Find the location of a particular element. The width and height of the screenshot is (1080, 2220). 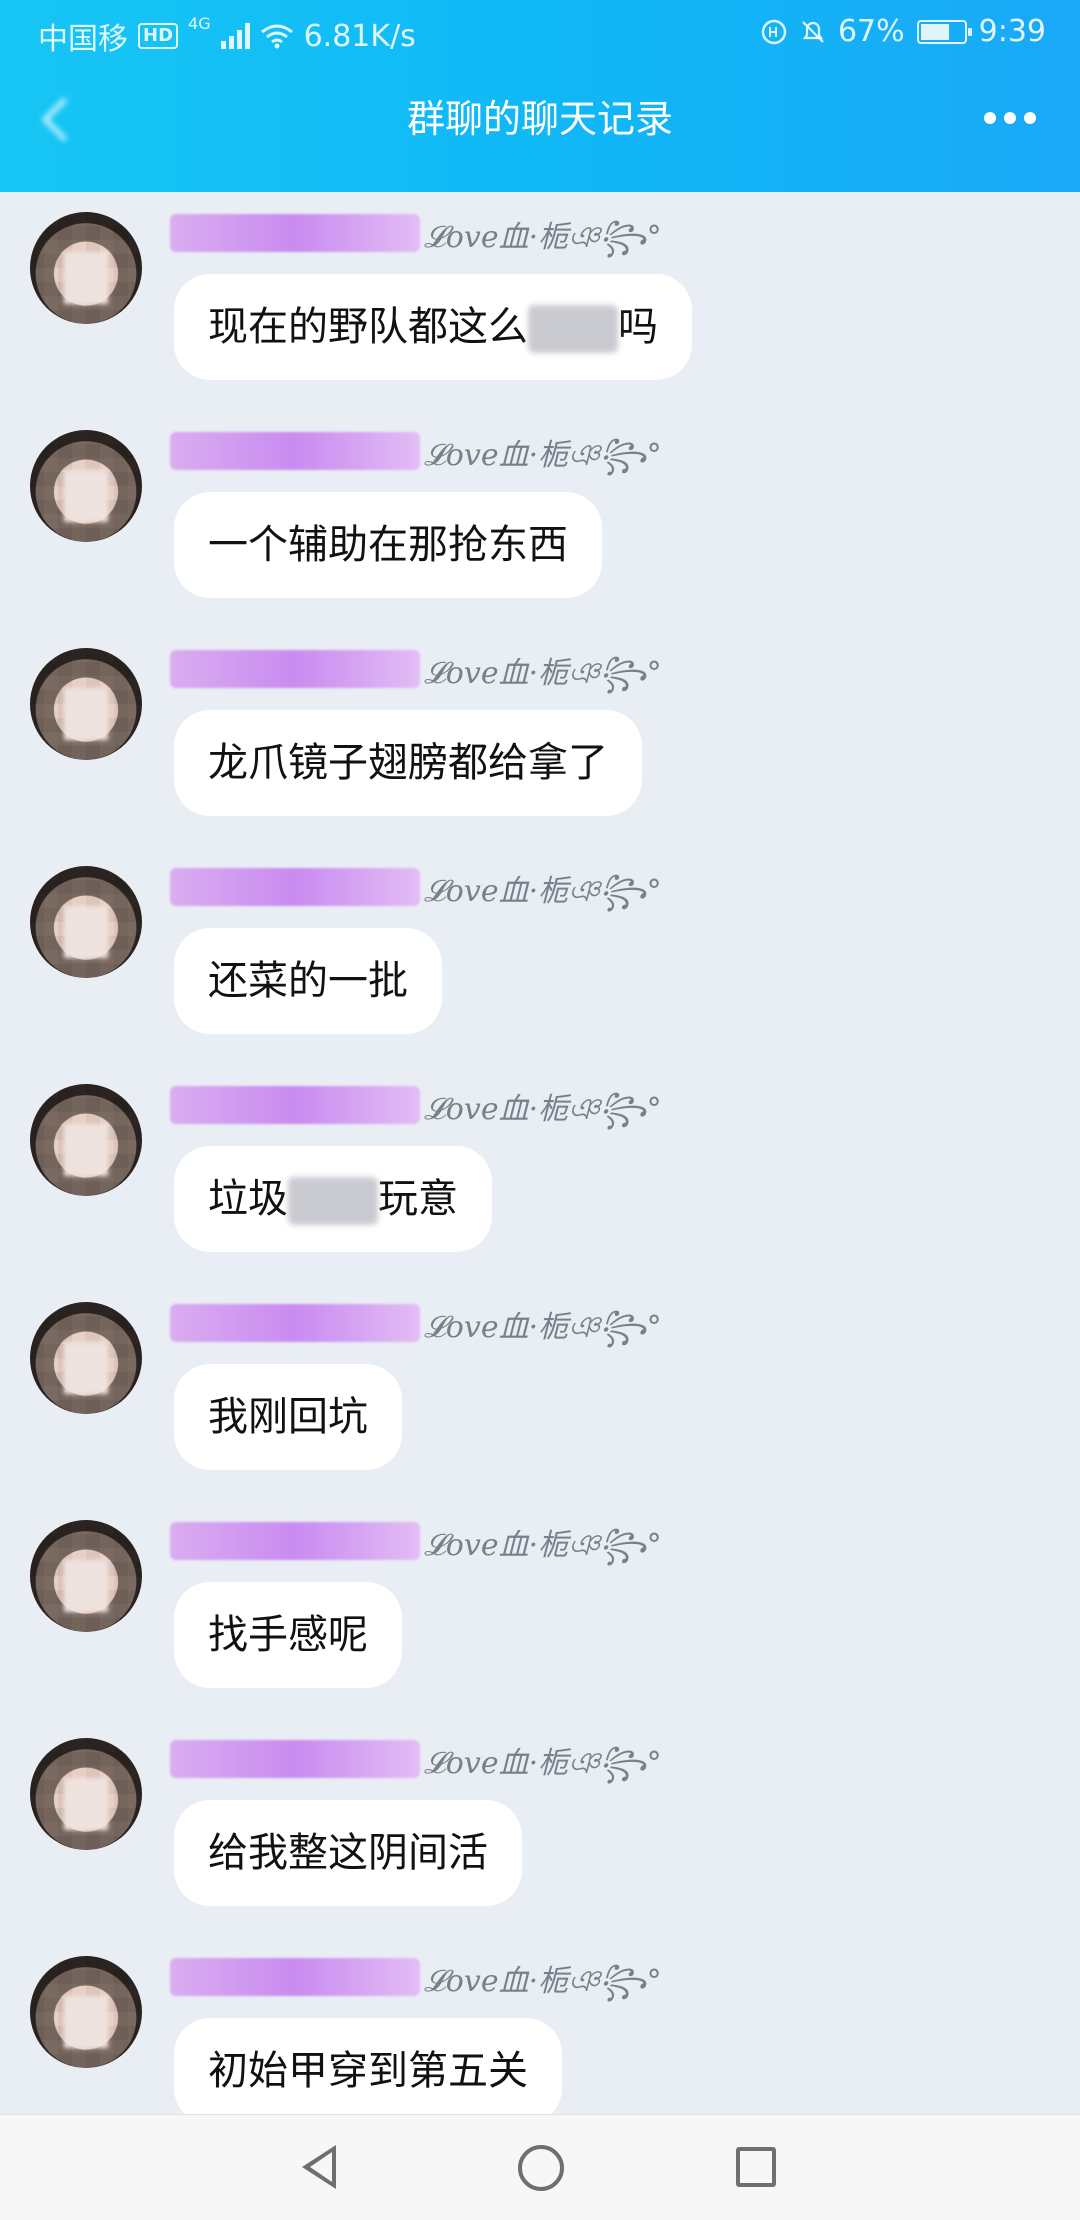

nav-recent-apps-icon is located at coordinates (756, 2167).